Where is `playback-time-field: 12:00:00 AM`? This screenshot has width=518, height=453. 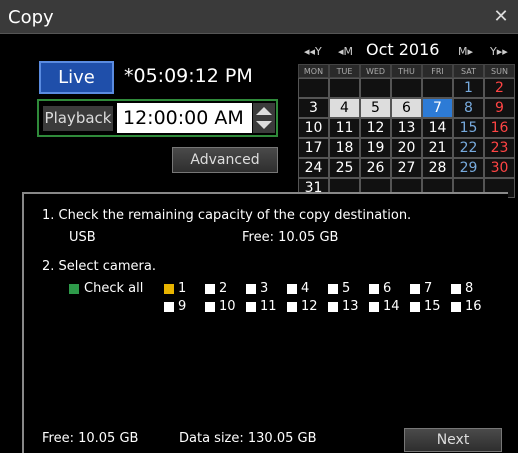
playback-time-field: 12:00:00 AM is located at coordinates (184, 118).